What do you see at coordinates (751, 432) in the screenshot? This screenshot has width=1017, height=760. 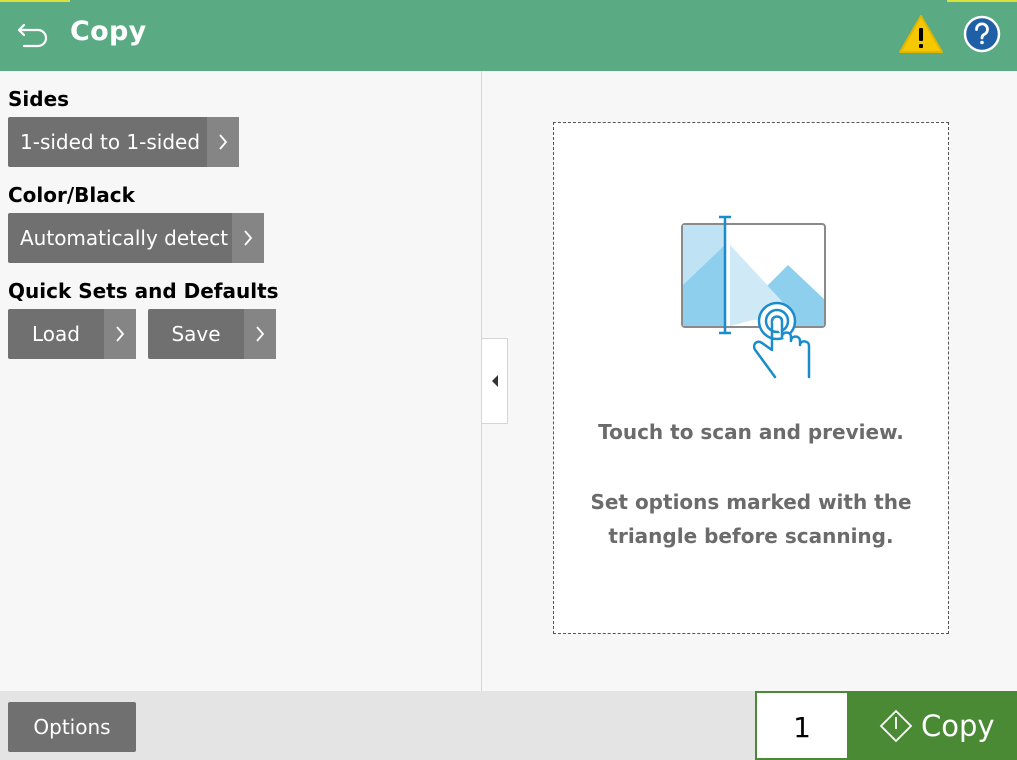 I see `preview-instruction: Touch to scan and preview.` at bounding box center [751, 432].